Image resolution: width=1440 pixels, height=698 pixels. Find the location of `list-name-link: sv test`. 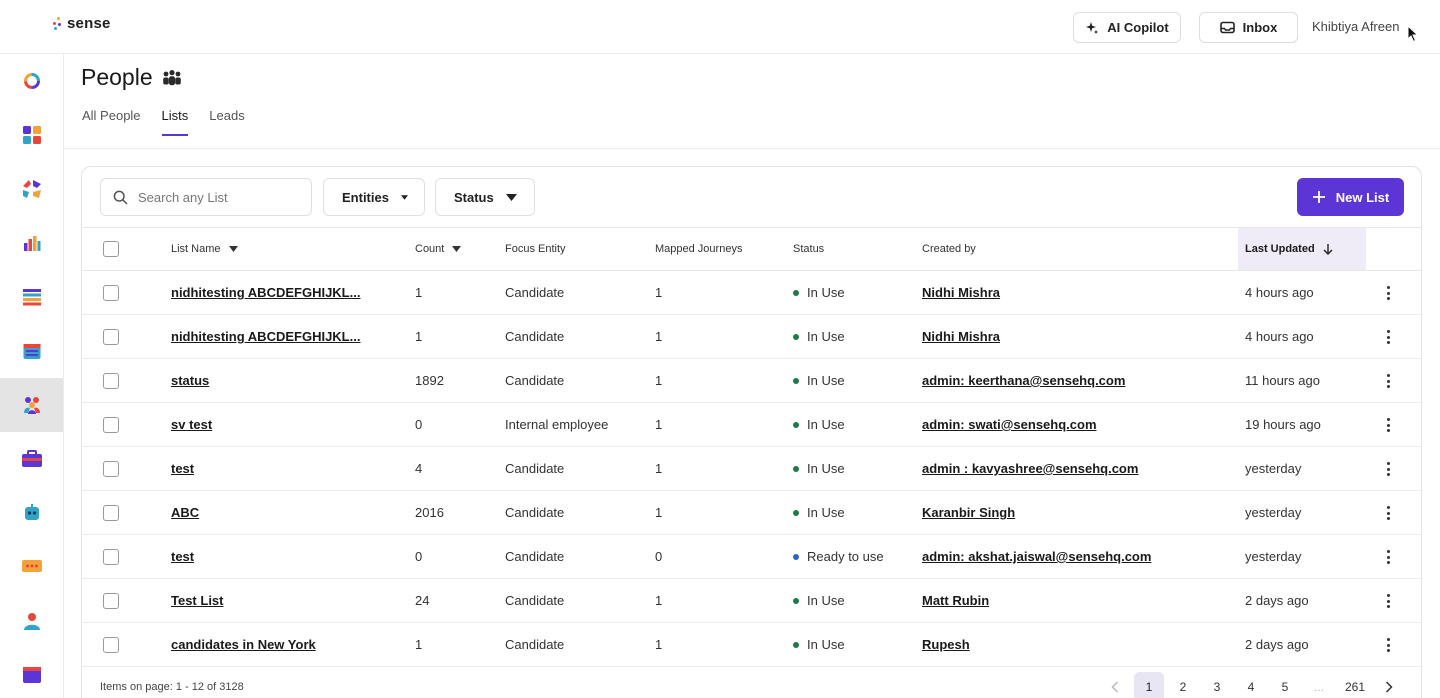

list-name-link: sv test is located at coordinates (191, 424).